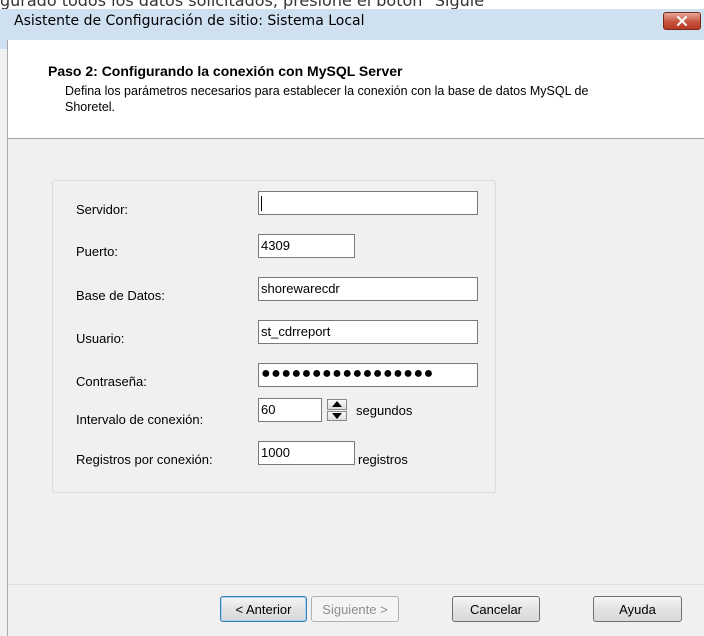 The width and height of the screenshot is (704, 636). What do you see at coordinates (383, 459) in the screenshot?
I see `registros-unit: registros` at bounding box center [383, 459].